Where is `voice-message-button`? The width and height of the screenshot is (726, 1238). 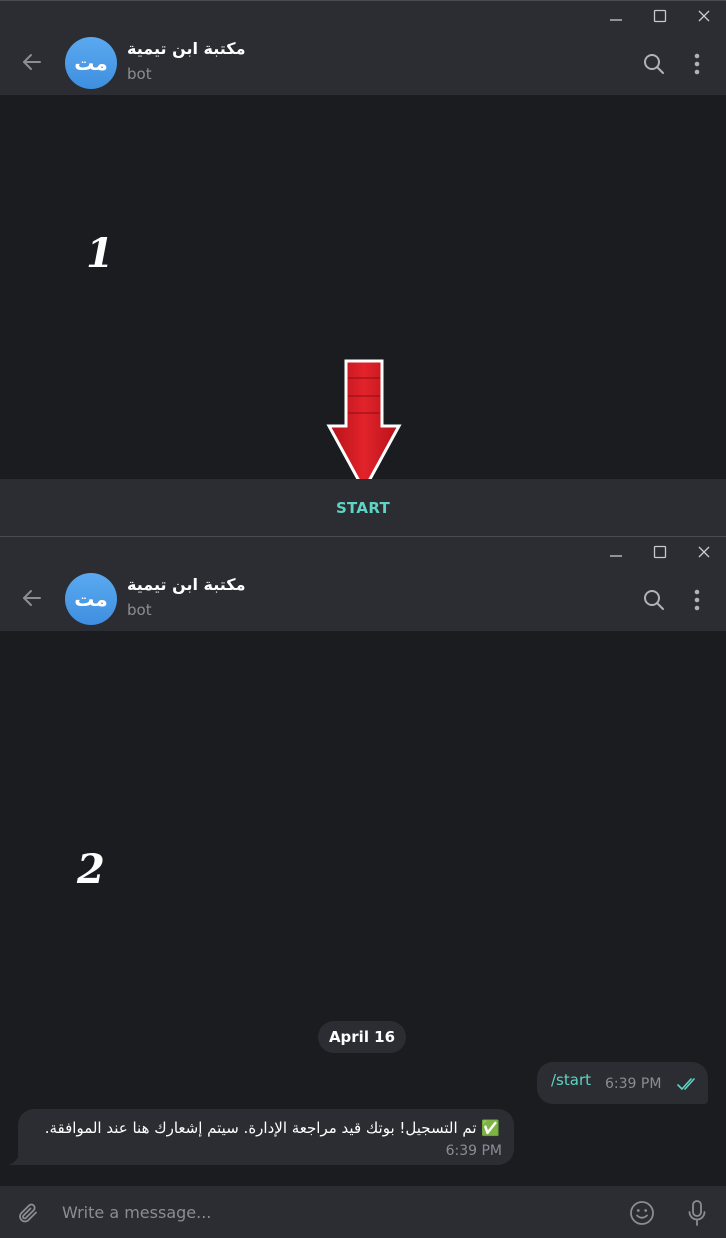
voice-message-button is located at coordinates (697, 1213).